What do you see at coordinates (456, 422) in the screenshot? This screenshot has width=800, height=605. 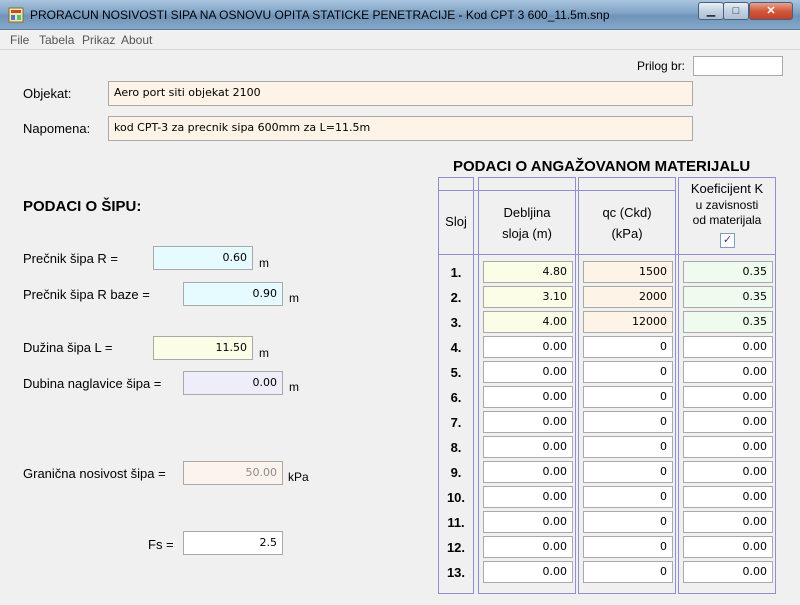 I see `row-number: 7.` at bounding box center [456, 422].